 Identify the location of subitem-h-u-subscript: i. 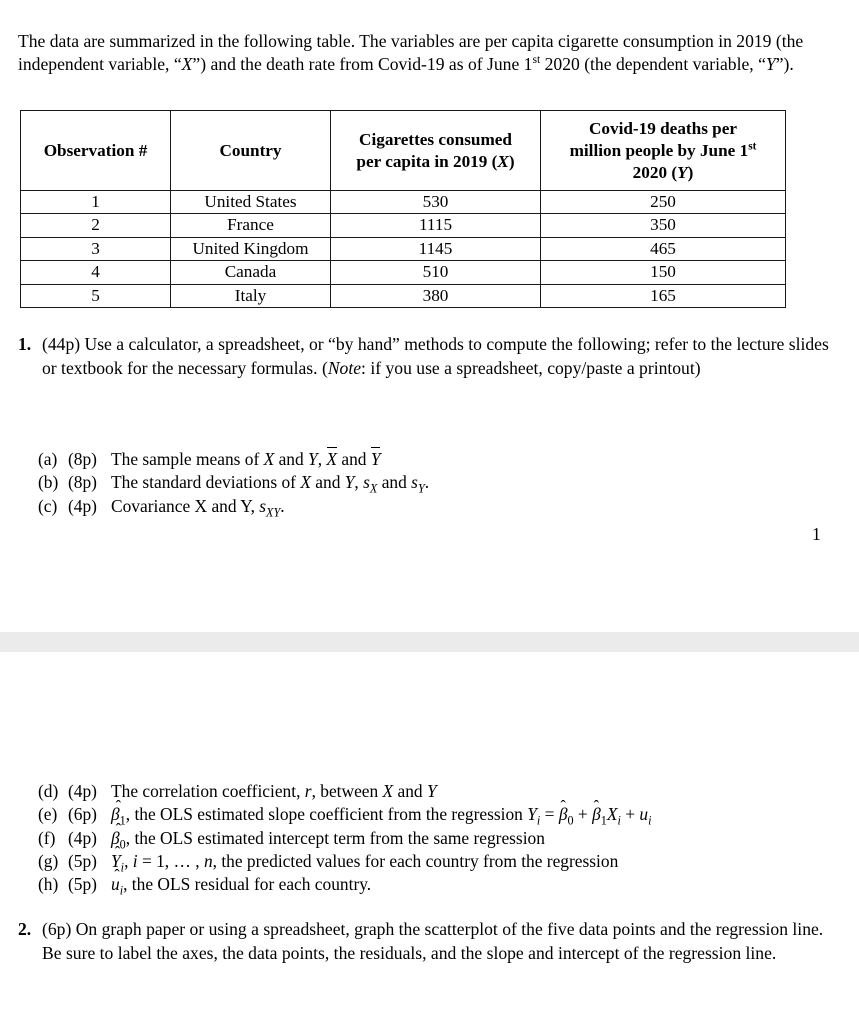
(121, 890).